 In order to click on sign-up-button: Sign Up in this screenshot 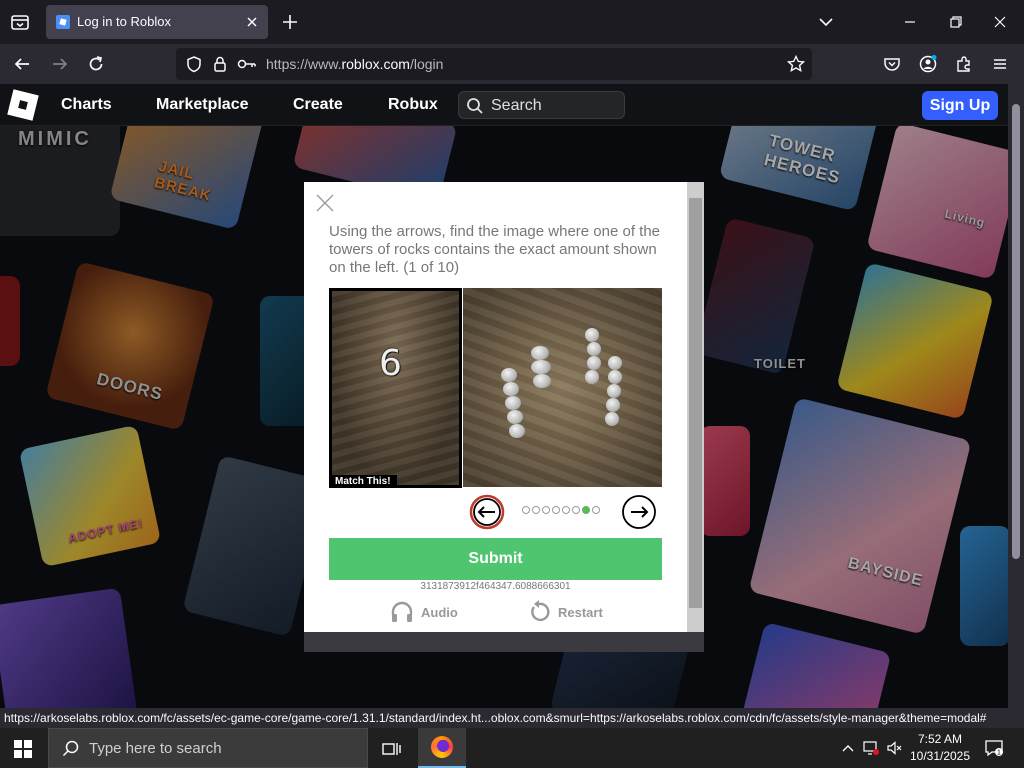, I will do `click(960, 105)`.